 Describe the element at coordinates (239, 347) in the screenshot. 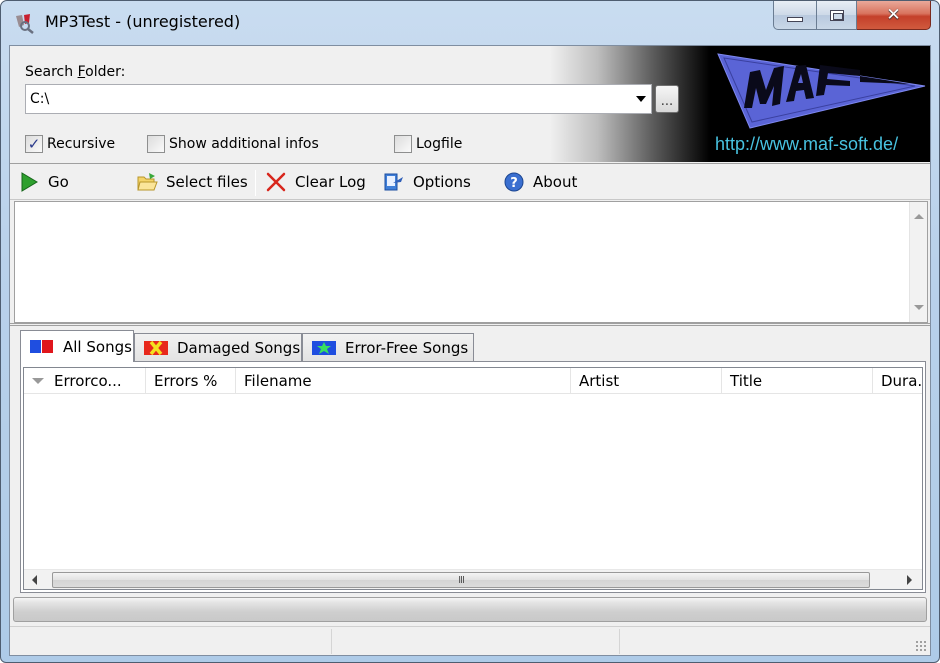

I see `tab-label: Damaged Songs` at that location.